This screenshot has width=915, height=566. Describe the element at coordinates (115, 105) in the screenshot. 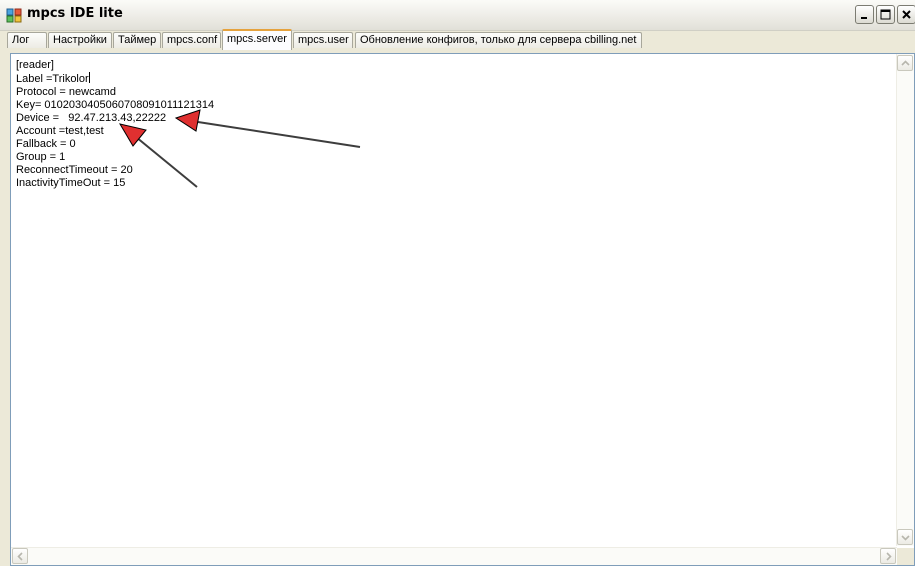

I see `editor-line: Key= 0102030405060708091011121314` at that location.